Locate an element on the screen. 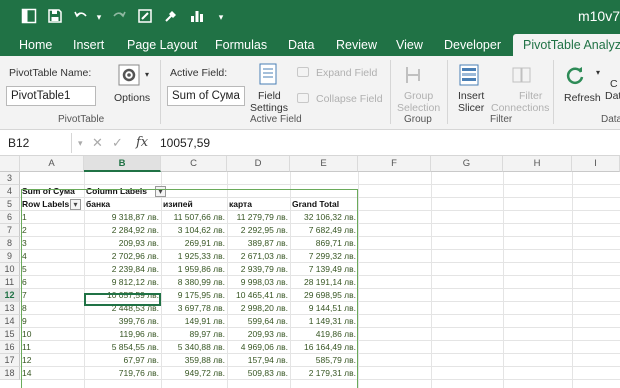  row-header: 9 is located at coordinates (10, 256).